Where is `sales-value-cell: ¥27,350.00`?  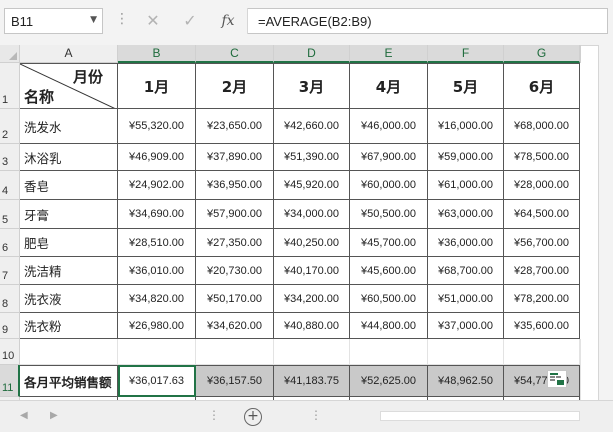
sales-value-cell: ¥27,350.00 is located at coordinates (235, 243).